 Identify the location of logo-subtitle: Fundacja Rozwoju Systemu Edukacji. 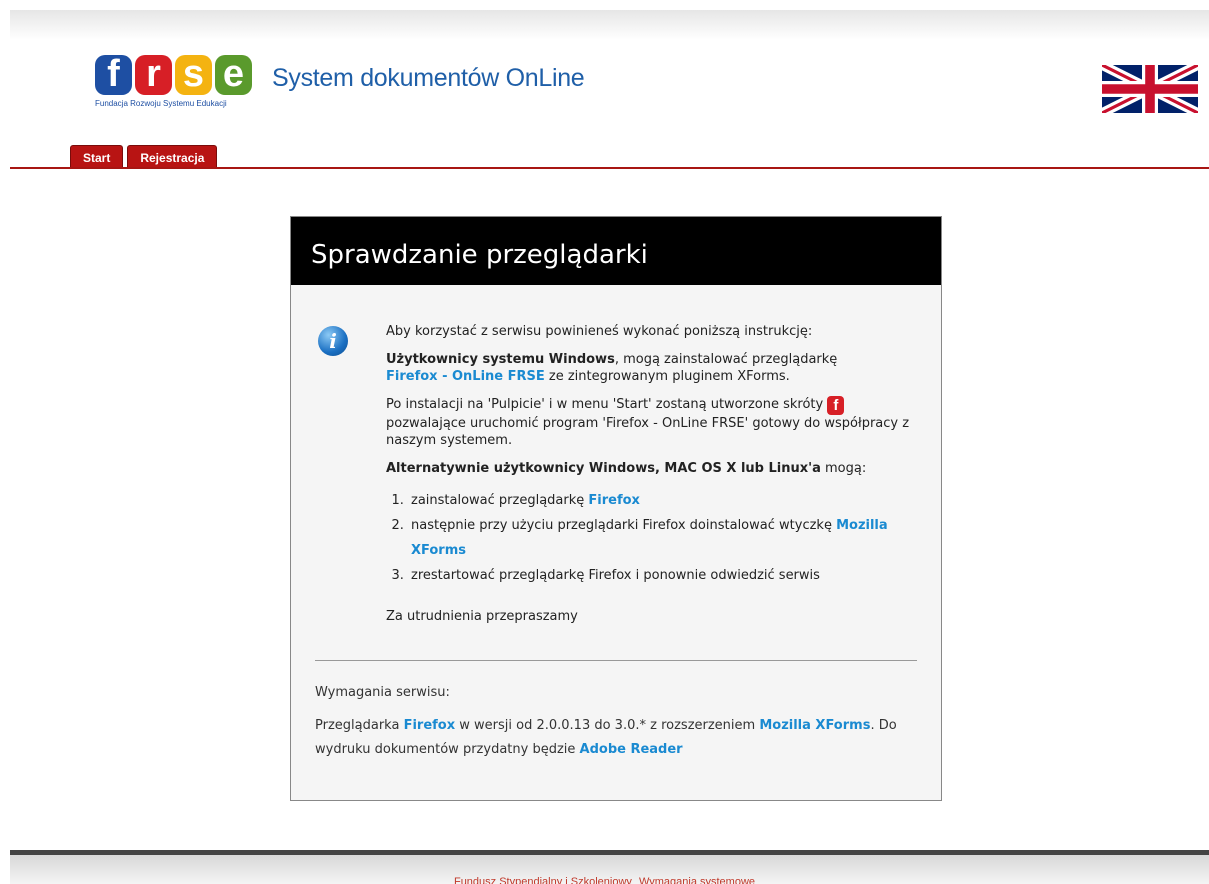
(161, 103).